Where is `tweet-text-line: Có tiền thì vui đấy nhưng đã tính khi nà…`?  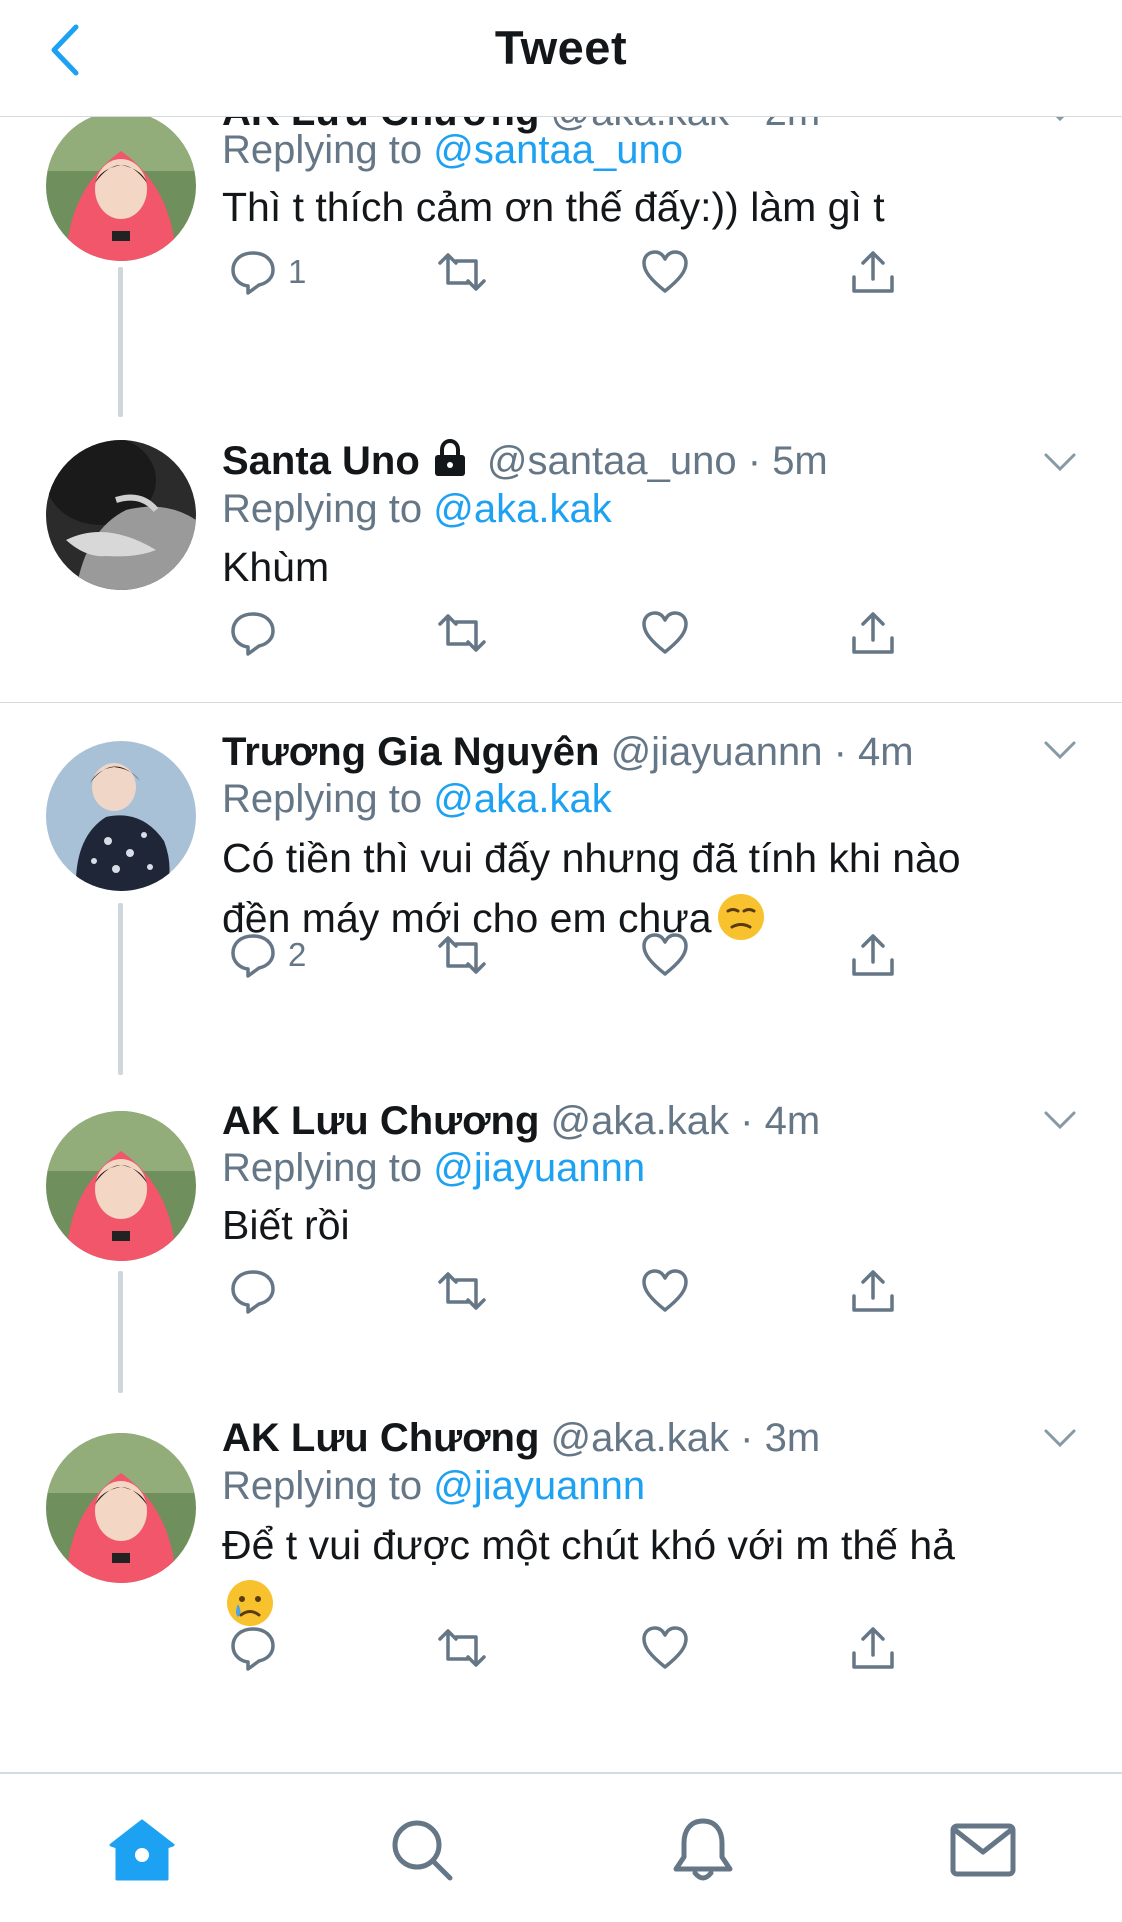
tweet-text-line: Có tiền thì vui đấy nhưng đã tính khi nà… is located at coordinates (591, 858).